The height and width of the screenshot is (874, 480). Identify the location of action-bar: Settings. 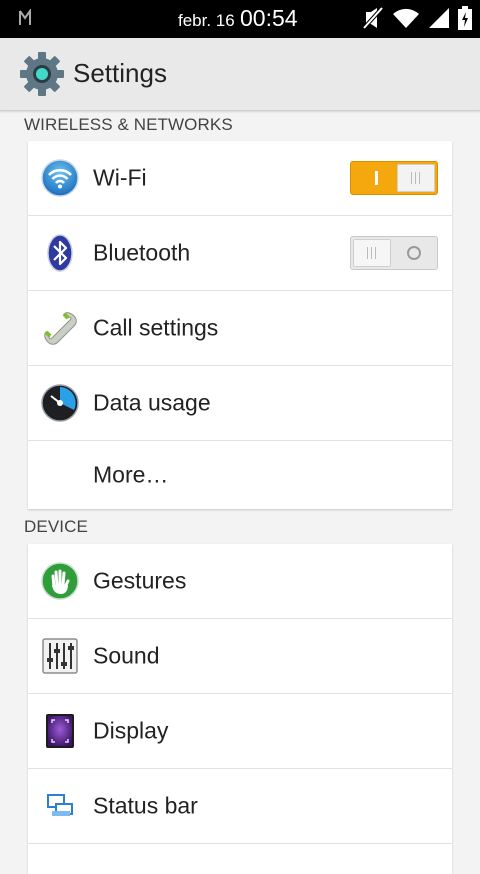
(240, 74).